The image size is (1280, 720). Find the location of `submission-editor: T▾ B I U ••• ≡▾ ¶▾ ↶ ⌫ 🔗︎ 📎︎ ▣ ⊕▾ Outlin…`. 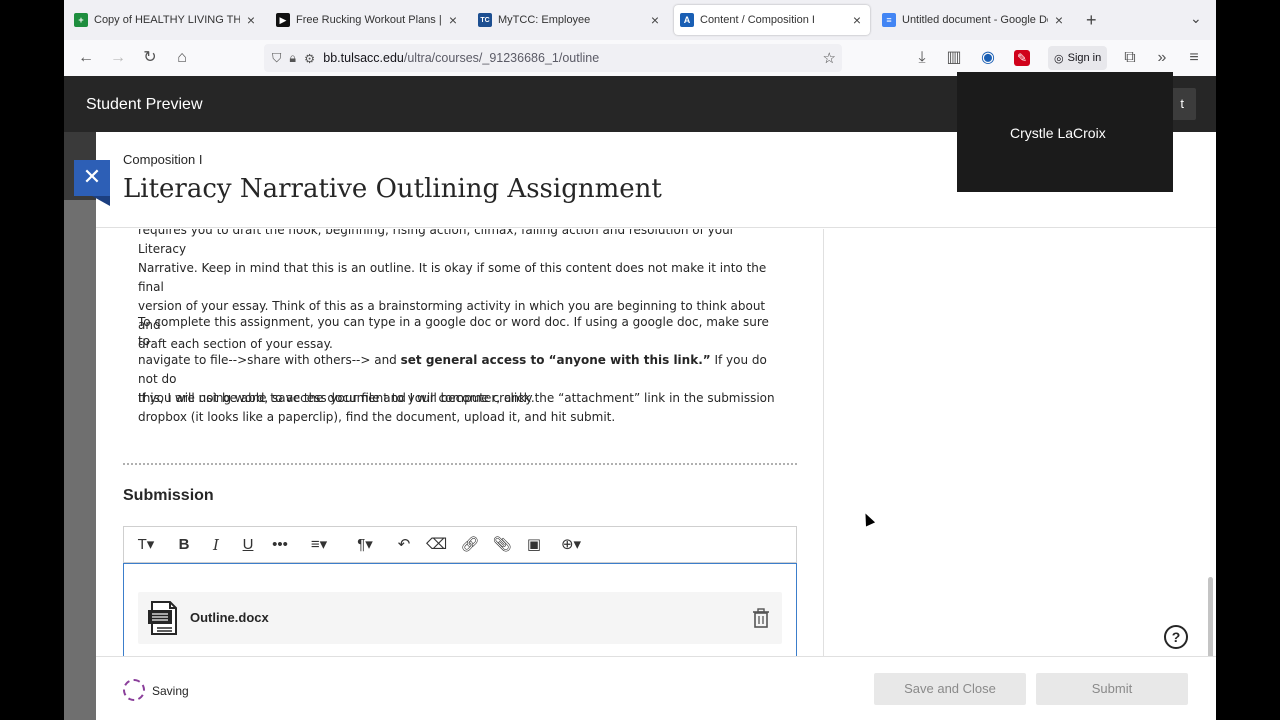

submission-editor: T▾ B I U ••• ≡▾ ¶▾ ↶ ⌫ 🔗︎ 📎︎ ▣ ⊕▾ Outlin… is located at coordinates (460, 591).